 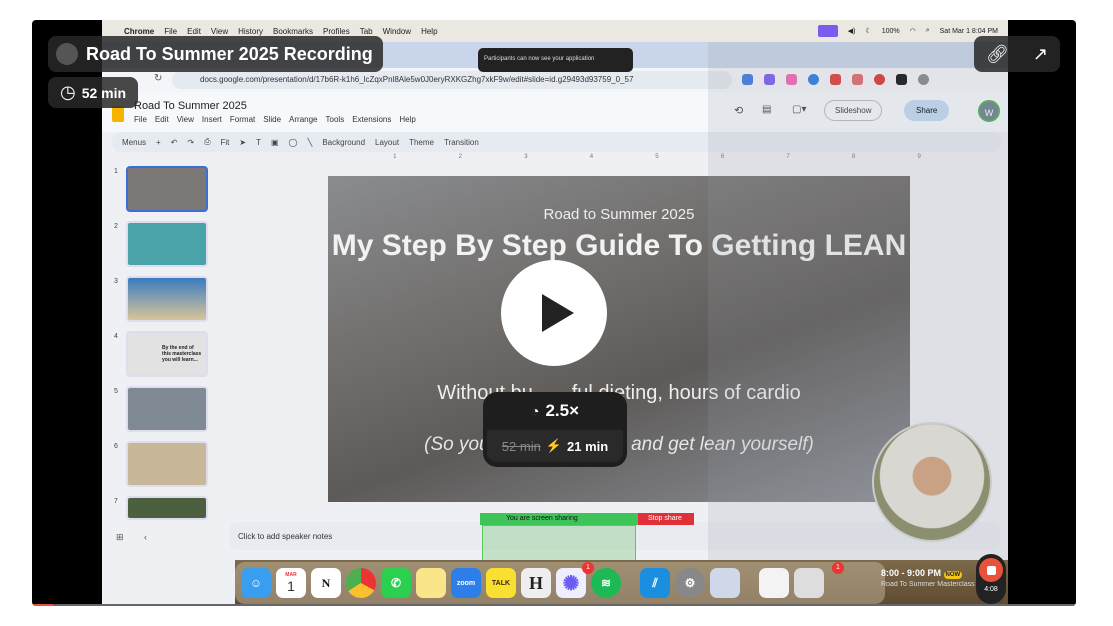 What do you see at coordinates (251, 31) in the screenshot?
I see `menu-history: History` at bounding box center [251, 31].